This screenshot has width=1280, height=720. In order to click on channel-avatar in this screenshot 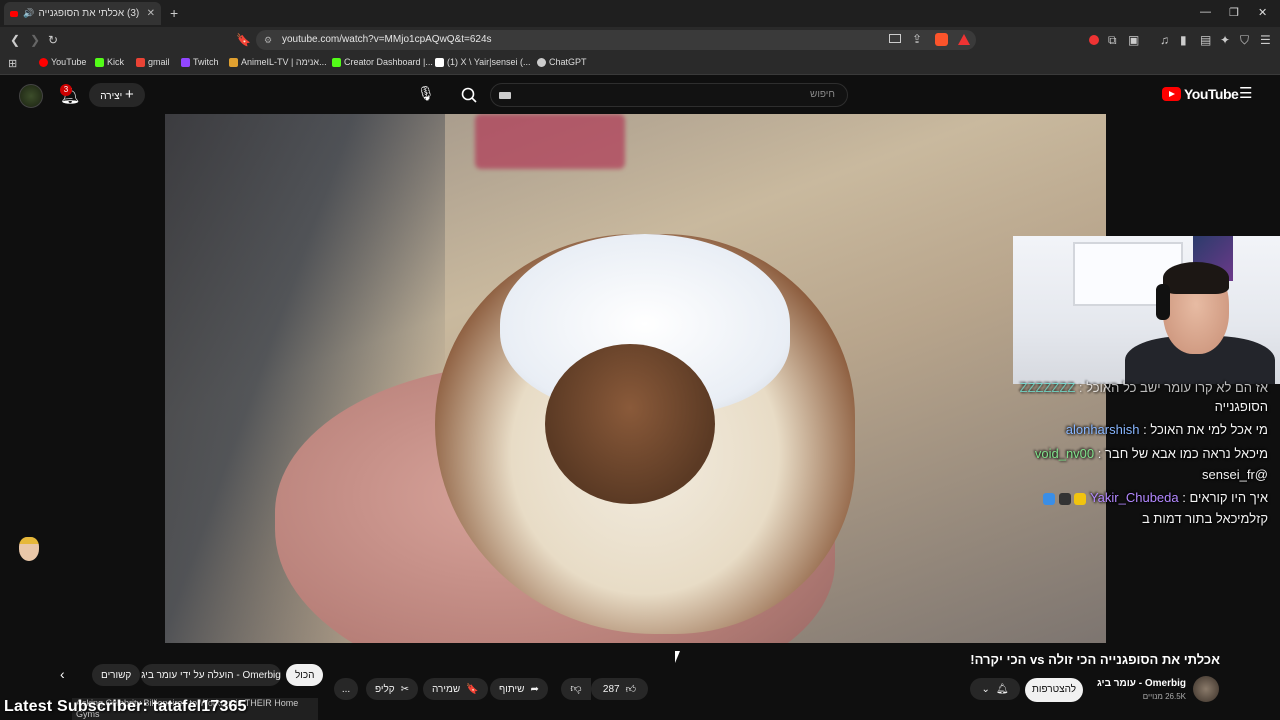, I will do `click(1206, 689)`.